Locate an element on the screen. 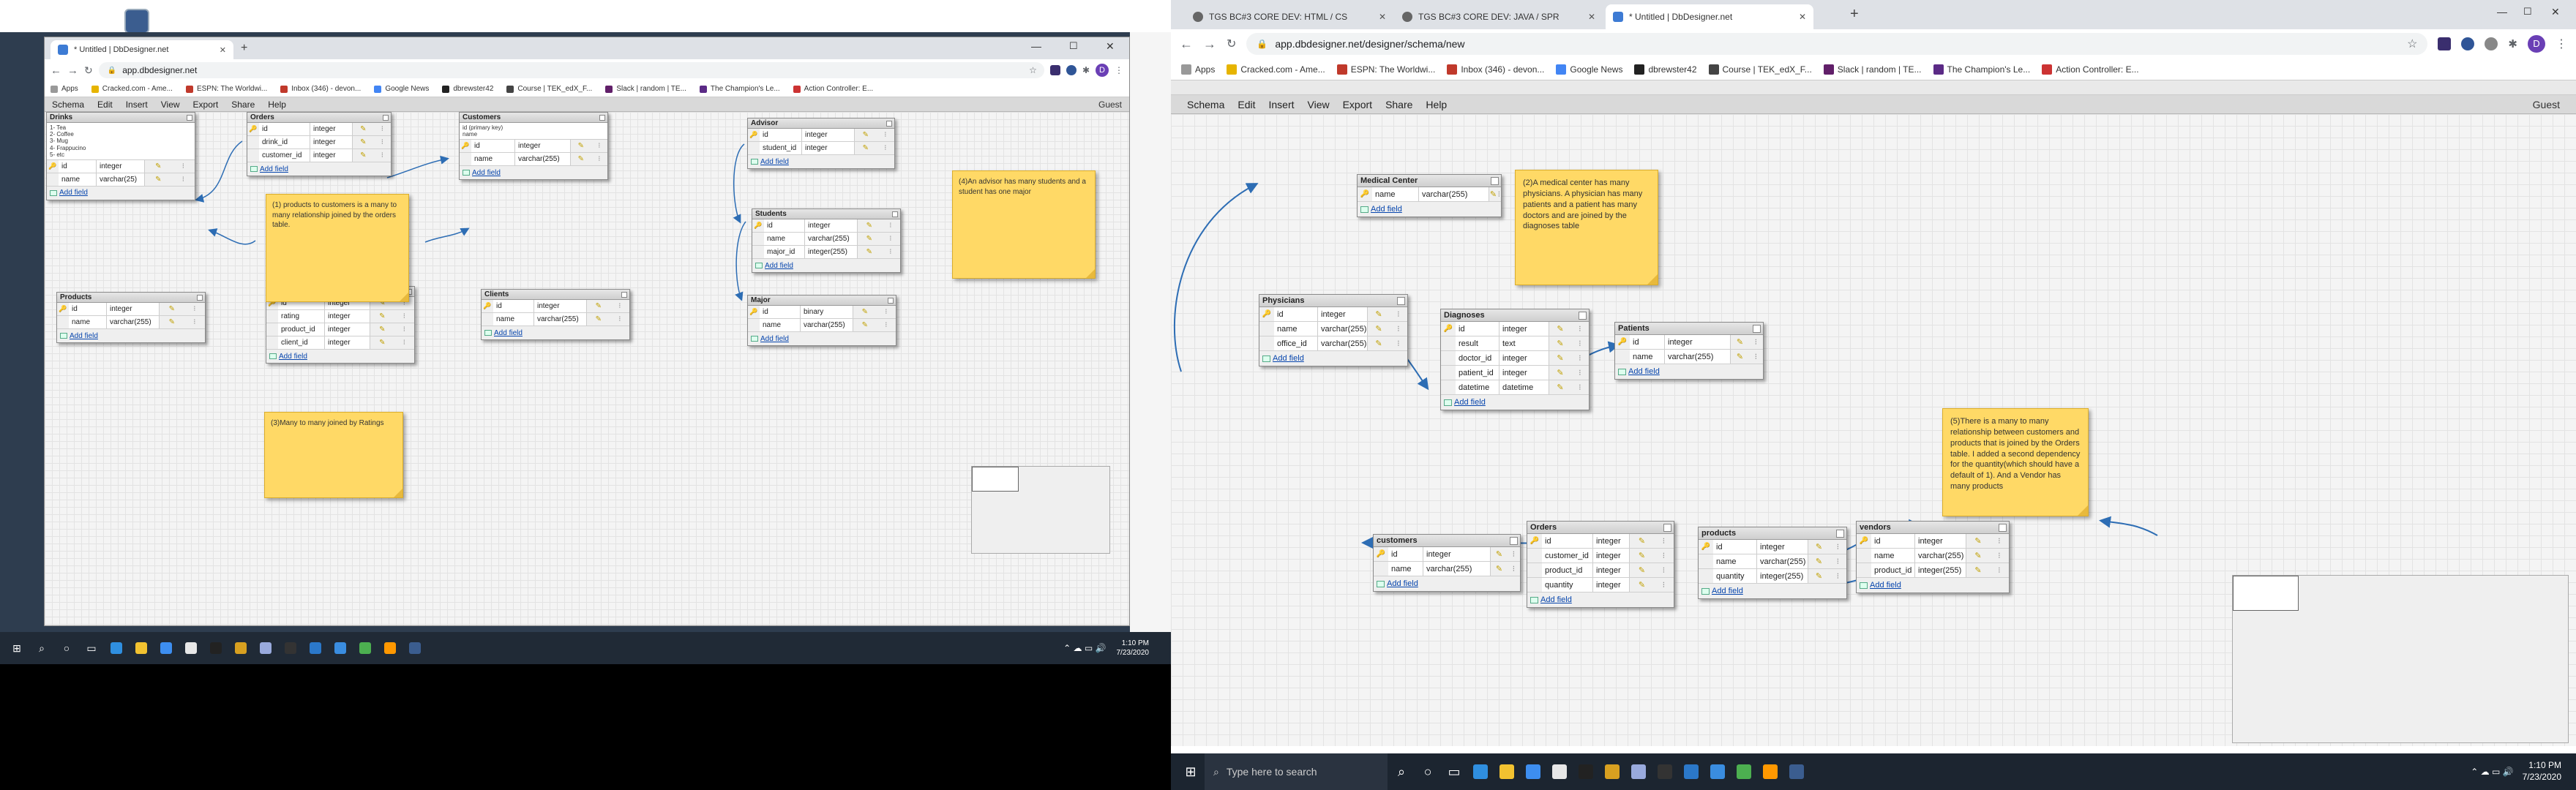 This screenshot has width=2576, height=790. puzzle-icon: ✱ is located at coordinates (1086, 70).